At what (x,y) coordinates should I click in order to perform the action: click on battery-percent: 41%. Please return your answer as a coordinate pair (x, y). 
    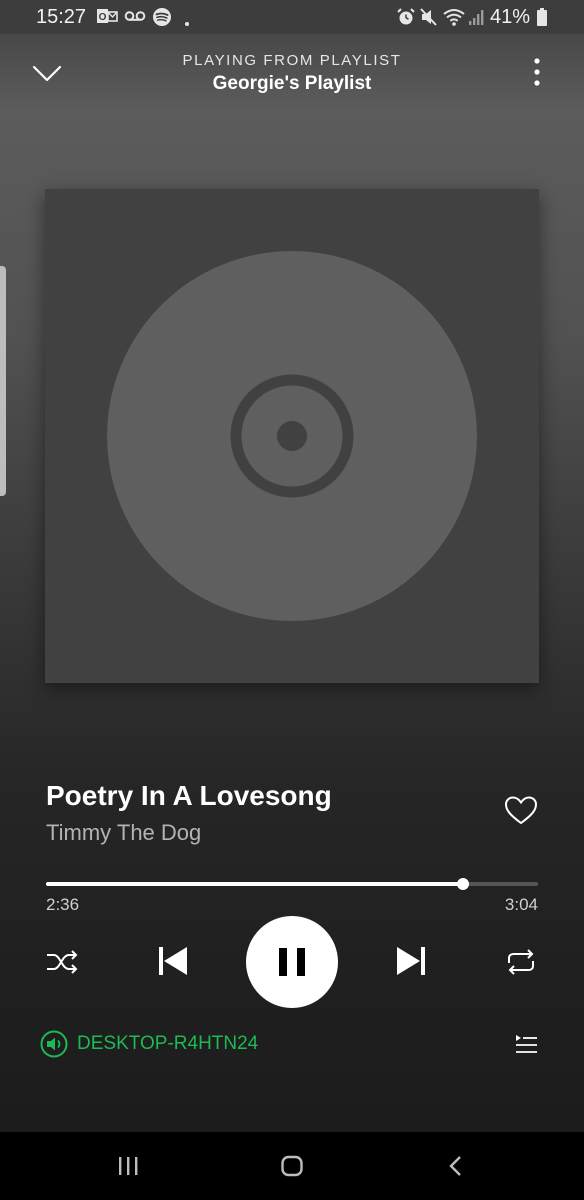
    Looking at the image, I should click on (510, 17).